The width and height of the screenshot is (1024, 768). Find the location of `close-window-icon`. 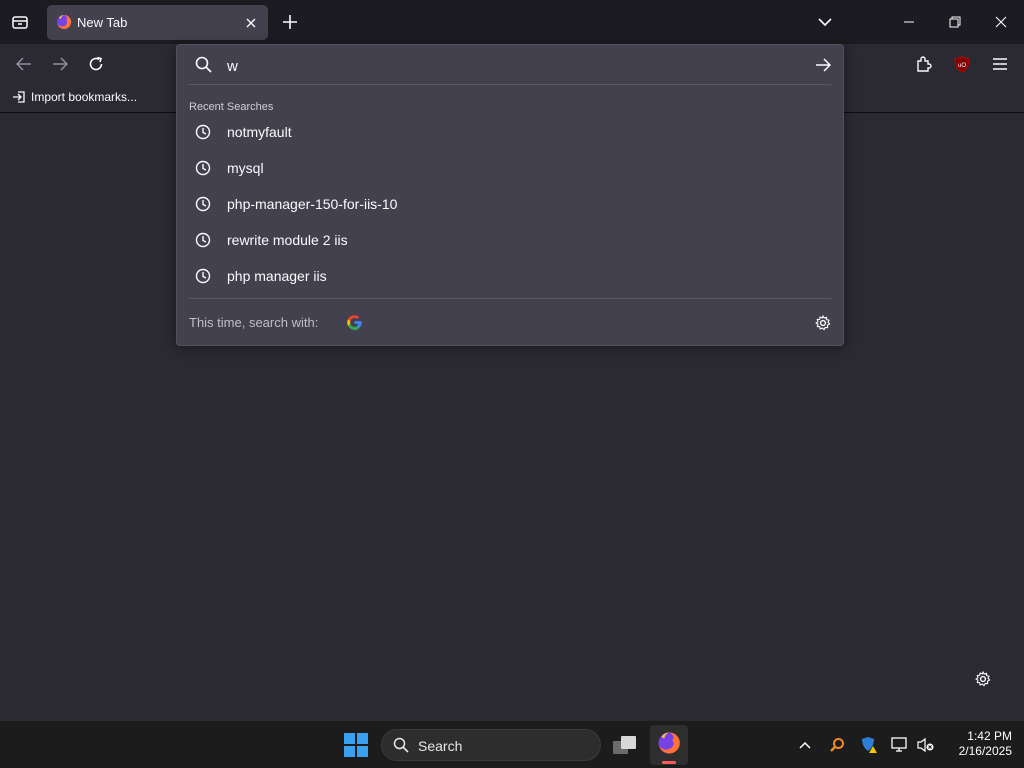

close-window-icon is located at coordinates (1001, 22).